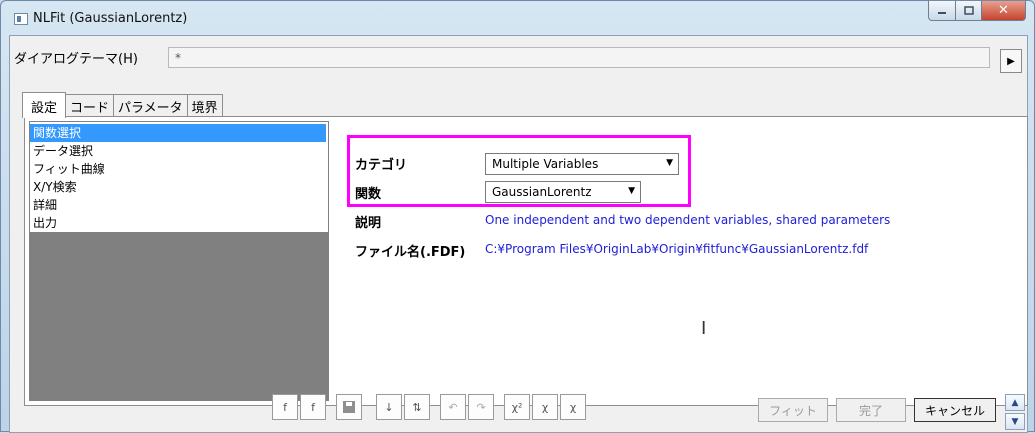  I want to click on expand-down-button: ▼, so click(1015, 421).